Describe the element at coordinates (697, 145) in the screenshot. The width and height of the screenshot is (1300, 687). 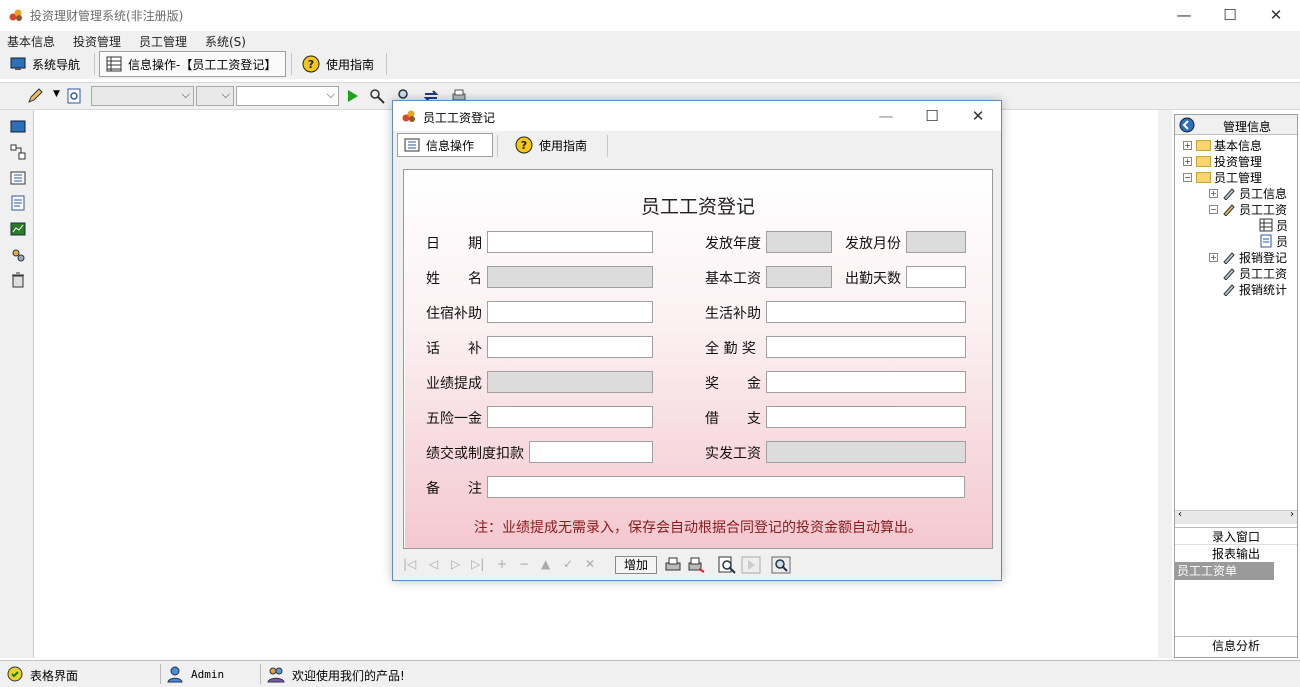
I see `dialog-tabs: 信息操作 ? 使用指南` at that location.